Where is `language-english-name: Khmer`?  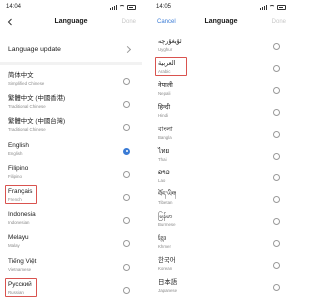
language-english-name: Khmer is located at coordinates (164, 247).